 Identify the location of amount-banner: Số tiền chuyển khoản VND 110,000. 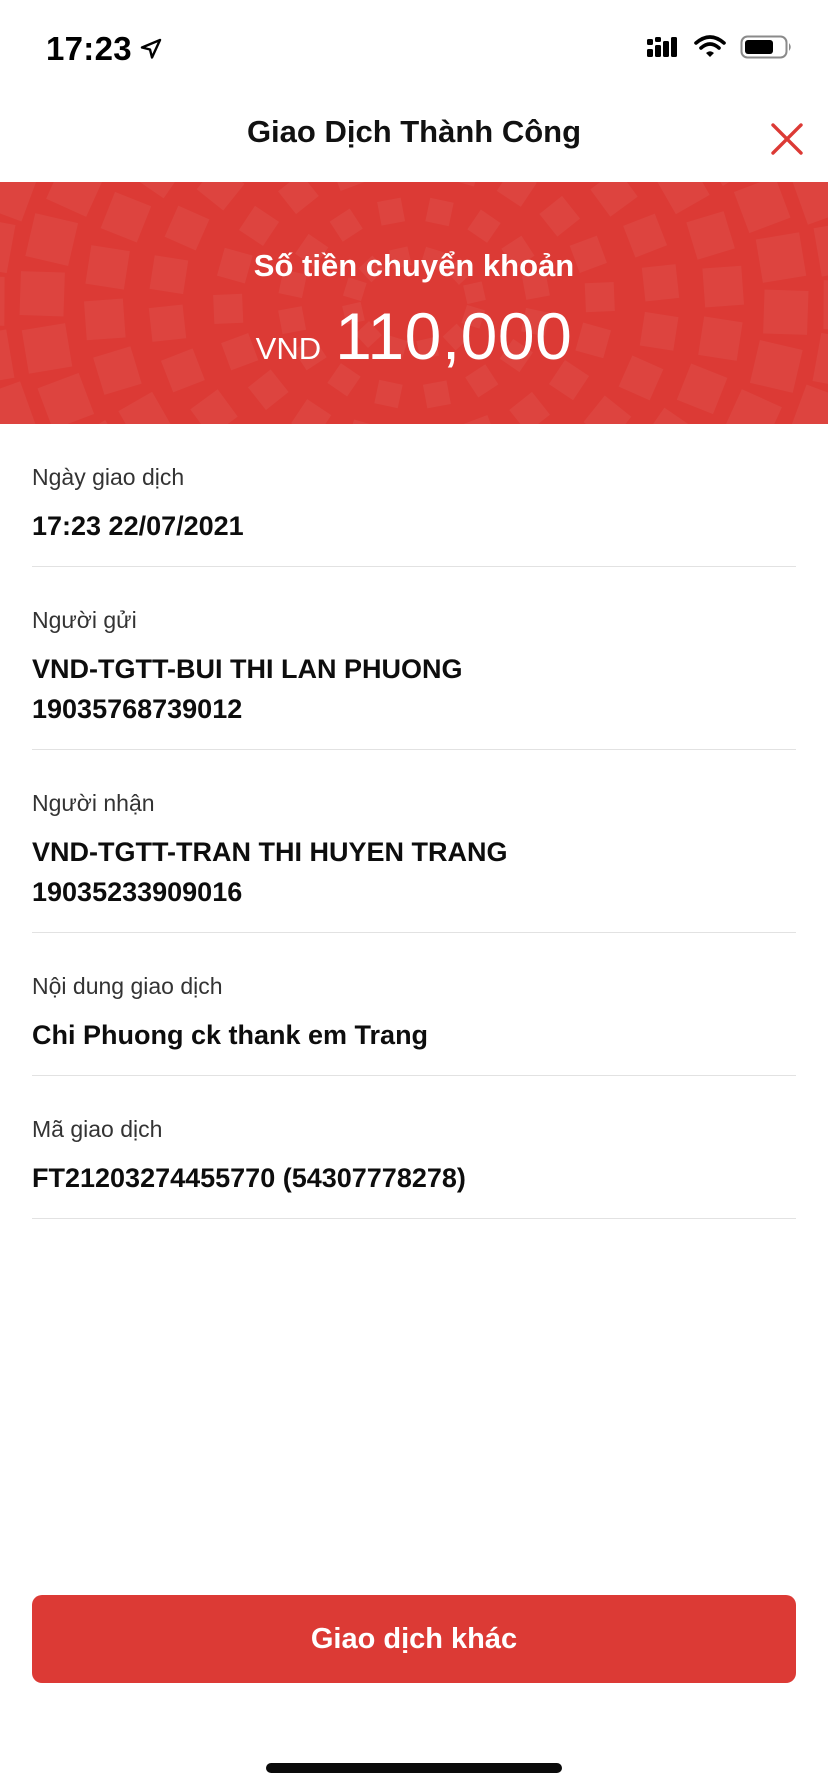
(414, 303).